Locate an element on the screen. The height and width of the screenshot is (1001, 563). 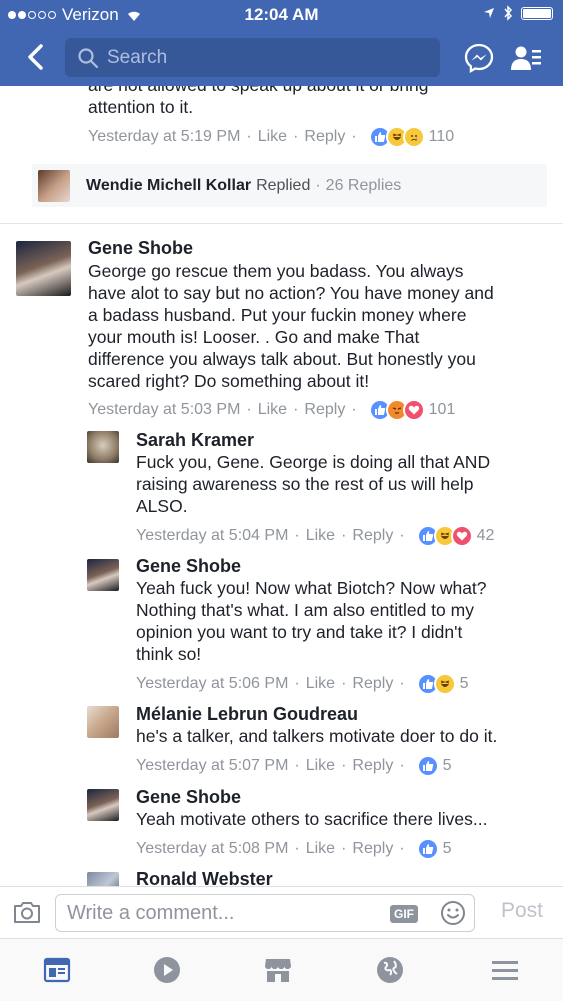
battery-icon is located at coordinates (537, 13).